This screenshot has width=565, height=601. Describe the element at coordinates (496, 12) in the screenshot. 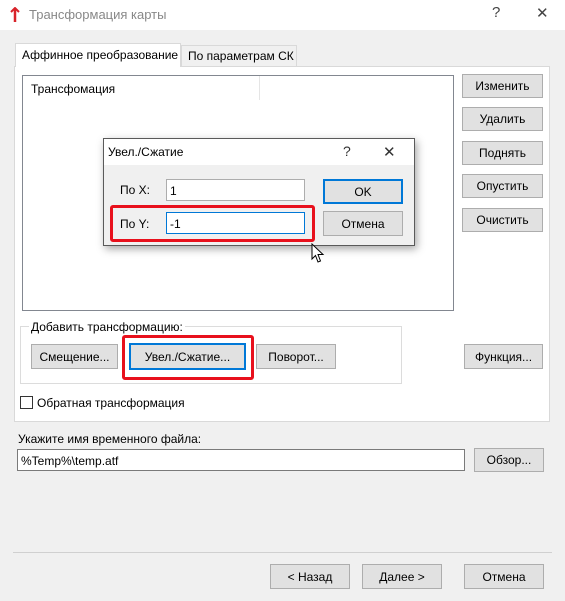

I see `help-icon: ?` at that location.